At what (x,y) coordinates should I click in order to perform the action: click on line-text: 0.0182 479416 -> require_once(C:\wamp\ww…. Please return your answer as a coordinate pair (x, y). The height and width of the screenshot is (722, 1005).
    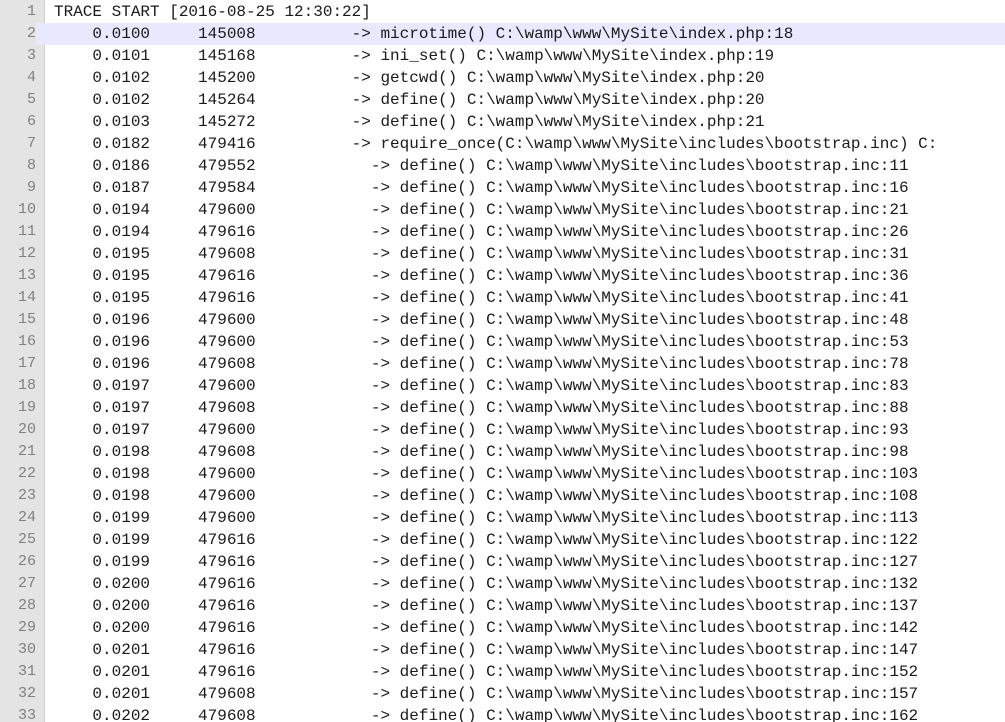
    Looking at the image, I should click on (495, 144).